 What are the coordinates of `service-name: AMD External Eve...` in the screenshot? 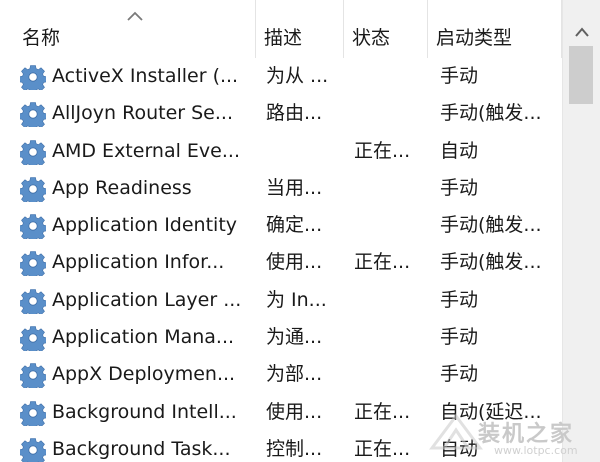 It's located at (146, 150).